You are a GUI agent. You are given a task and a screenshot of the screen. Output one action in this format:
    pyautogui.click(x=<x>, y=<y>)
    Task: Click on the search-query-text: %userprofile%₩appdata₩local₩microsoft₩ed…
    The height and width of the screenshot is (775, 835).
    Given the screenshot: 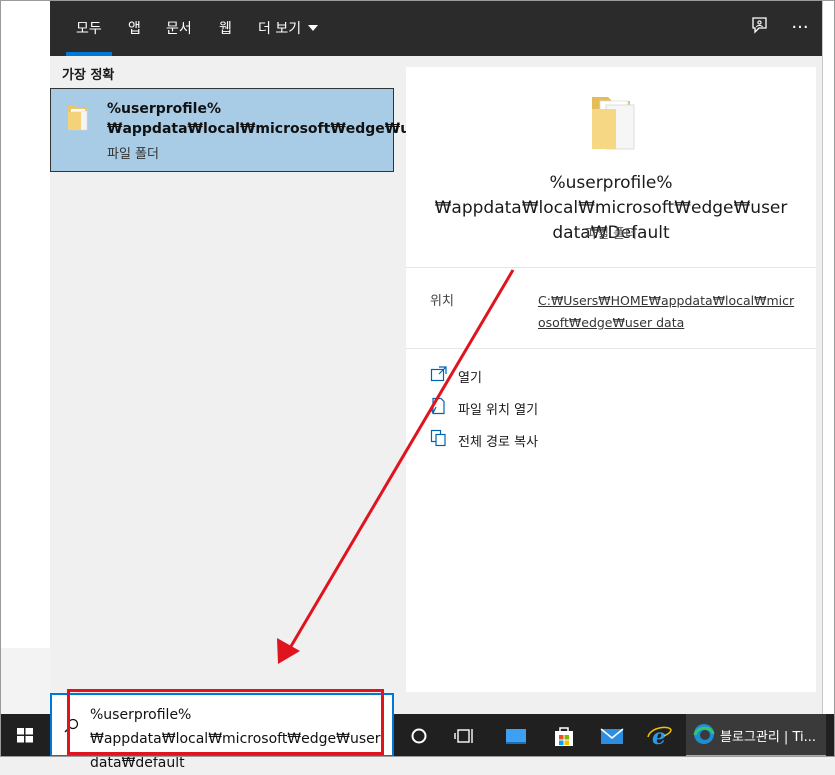 What is the action you would take?
    pyautogui.click(x=240, y=739)
    